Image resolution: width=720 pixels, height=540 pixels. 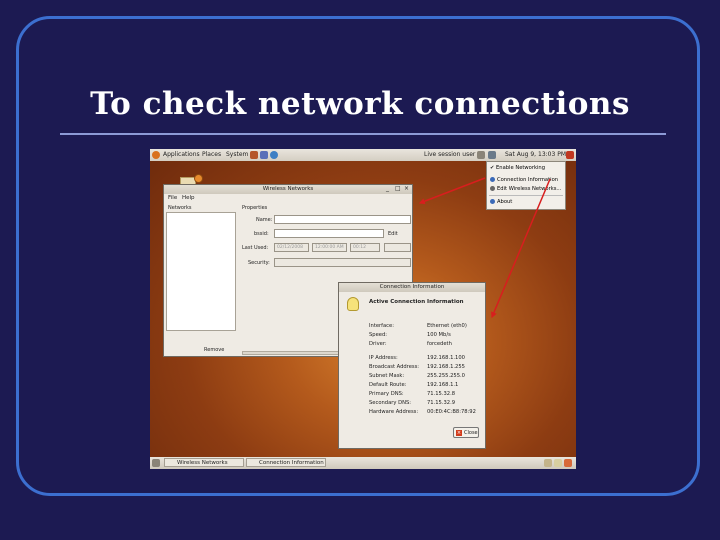 I want to click on title-divider, so click(x=363, y=134).